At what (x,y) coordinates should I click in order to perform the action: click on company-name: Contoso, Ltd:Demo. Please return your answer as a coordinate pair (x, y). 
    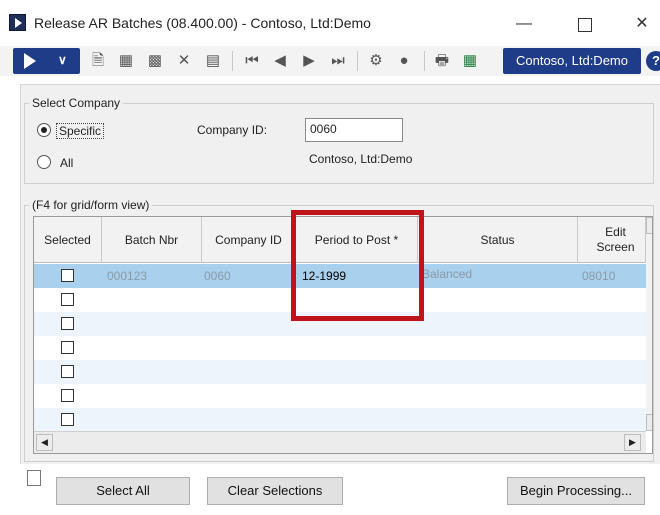
    Looking at the image, I should click on (361, 159).